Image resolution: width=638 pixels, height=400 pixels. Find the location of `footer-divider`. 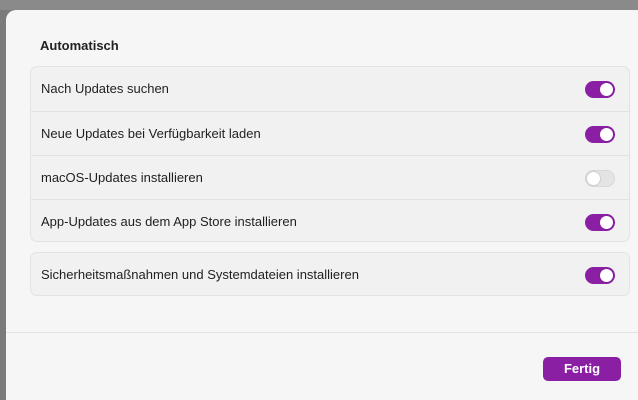

footer-divider is located at coordinates (322, 332).